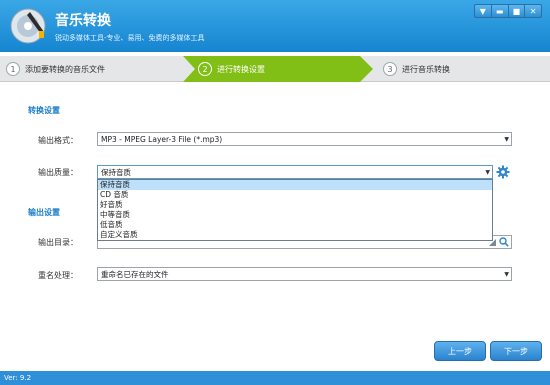 Image resolution: width=550 pixels, height=385 pixels. Describe the element at coordinates (205, 69) in the screenshot. I see `step-number: 2` at that location.